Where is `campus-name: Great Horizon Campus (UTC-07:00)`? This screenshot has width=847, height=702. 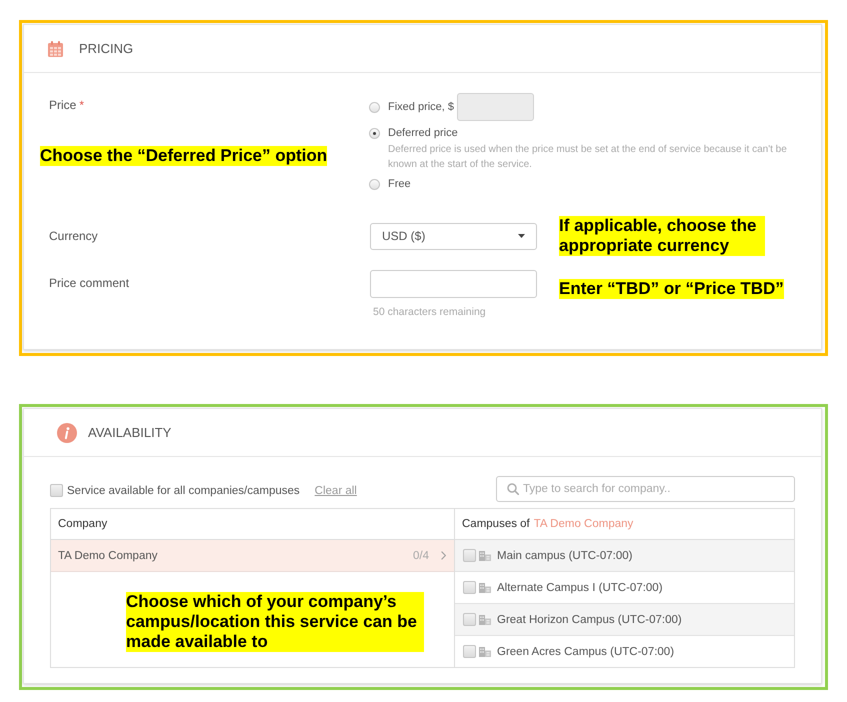
campus-name: Great Horizon Campus (UTC-07:00) is located at coordinates (589, 620).